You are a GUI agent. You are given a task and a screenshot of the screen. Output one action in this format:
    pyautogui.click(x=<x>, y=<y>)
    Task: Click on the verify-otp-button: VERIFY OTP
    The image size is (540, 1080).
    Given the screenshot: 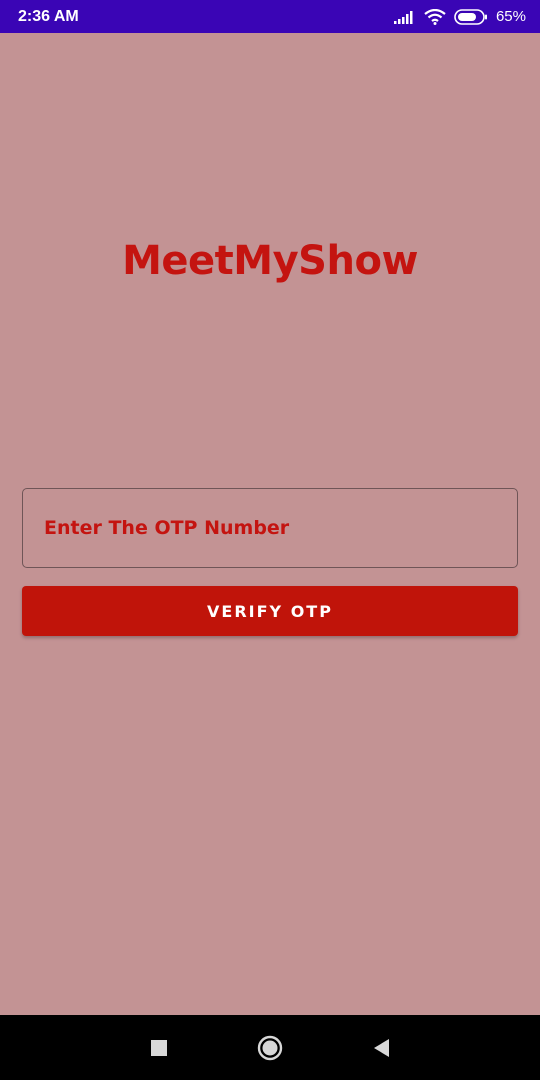 What is the action you would take?
    pyautogui.click(x=270, y=611)
    